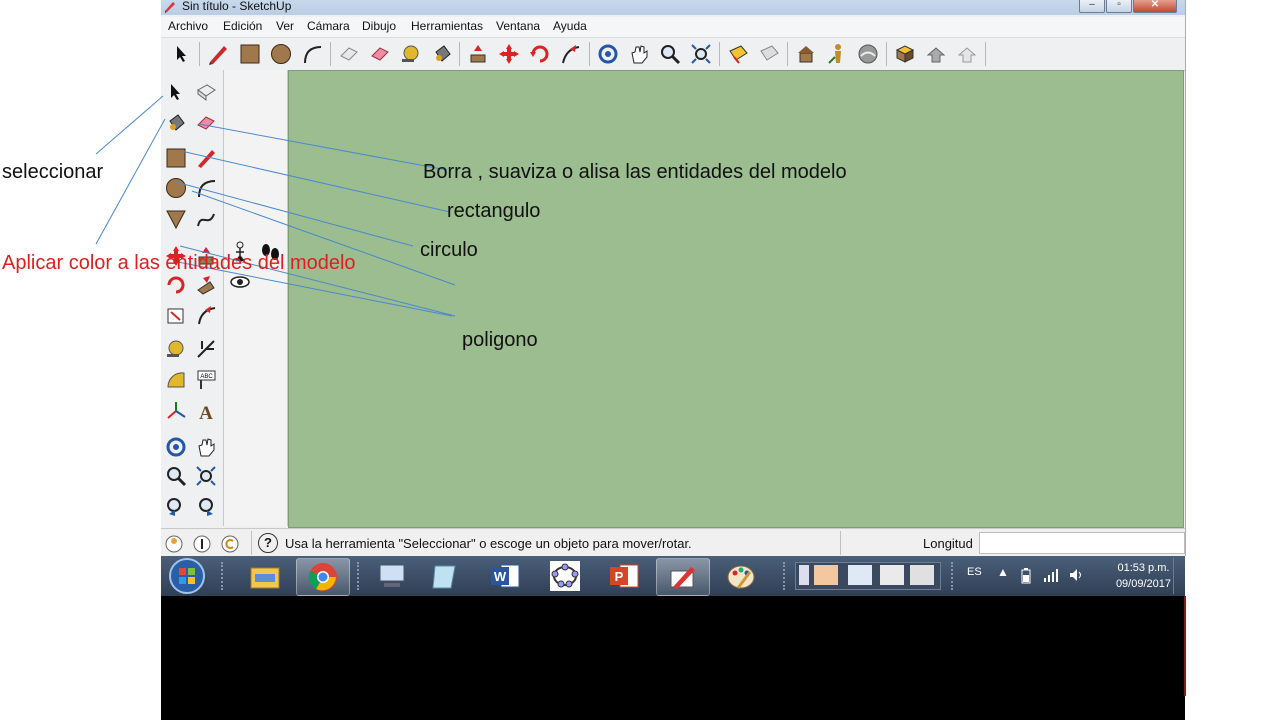  What do you see at coordinates (129, 125) in the screenshot?
I see `leader-seleccionar` at bounding box center [129, 125].